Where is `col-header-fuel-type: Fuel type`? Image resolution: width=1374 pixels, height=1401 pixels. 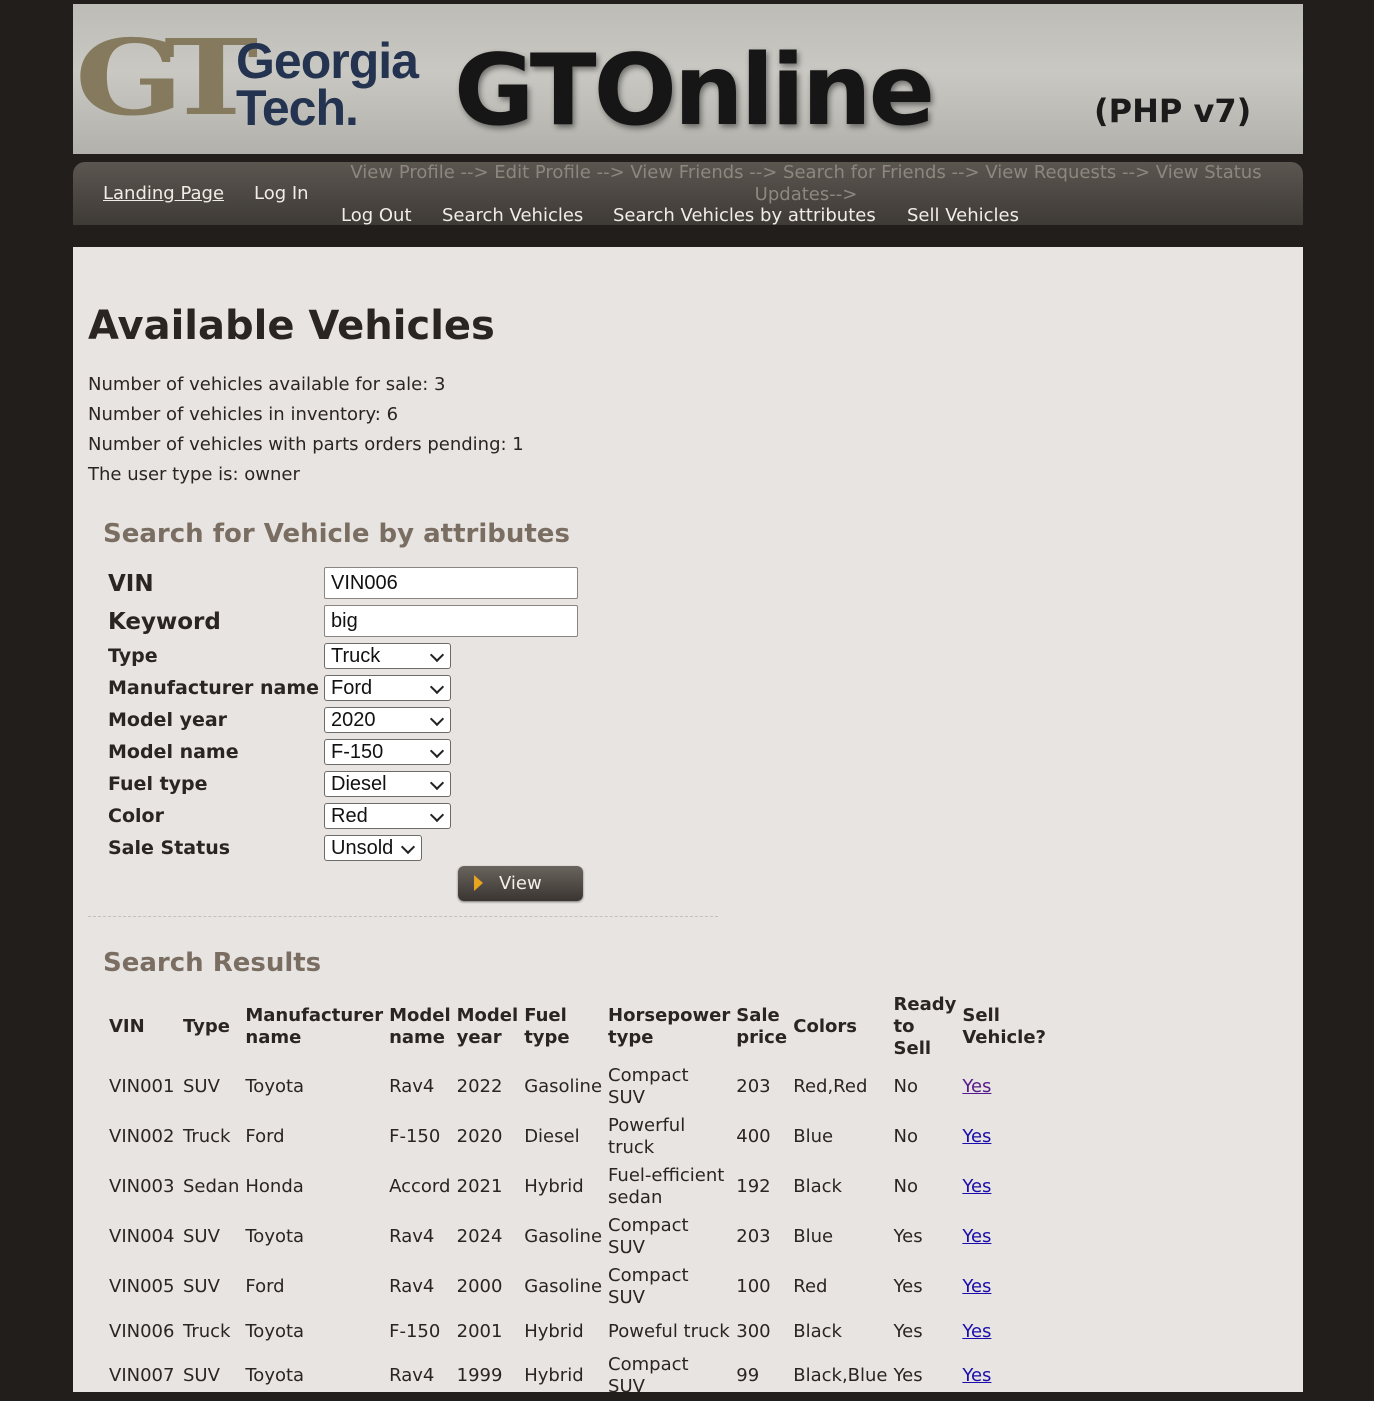
col-header-fuel-type: Fuel type is located at coordinates (547, 1026).